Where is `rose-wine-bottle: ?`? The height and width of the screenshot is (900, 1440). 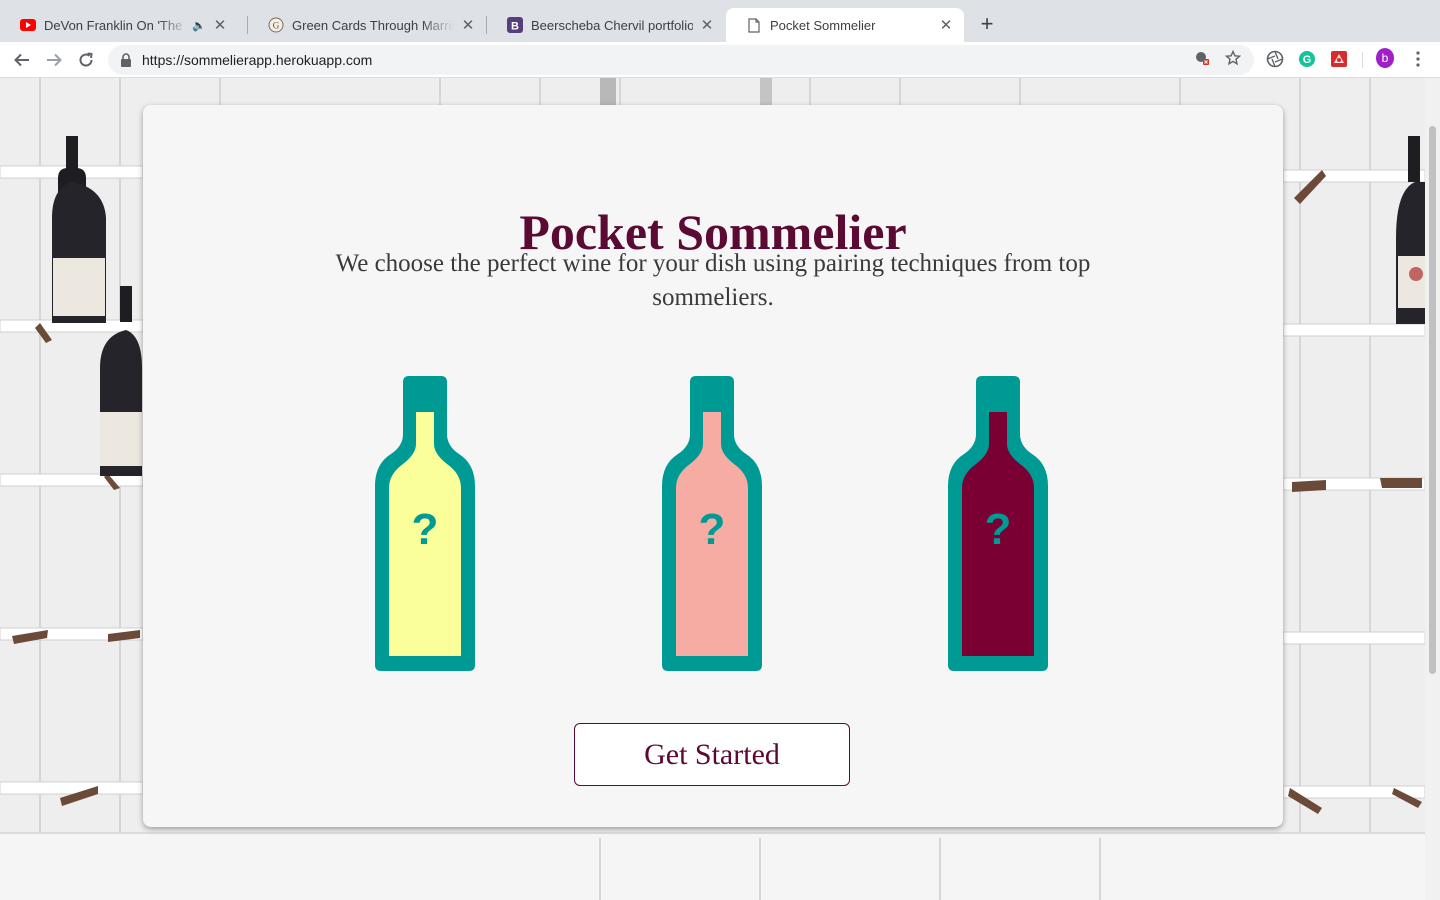 rose-wine-bottle: ? is located at coordinates (712, 523).